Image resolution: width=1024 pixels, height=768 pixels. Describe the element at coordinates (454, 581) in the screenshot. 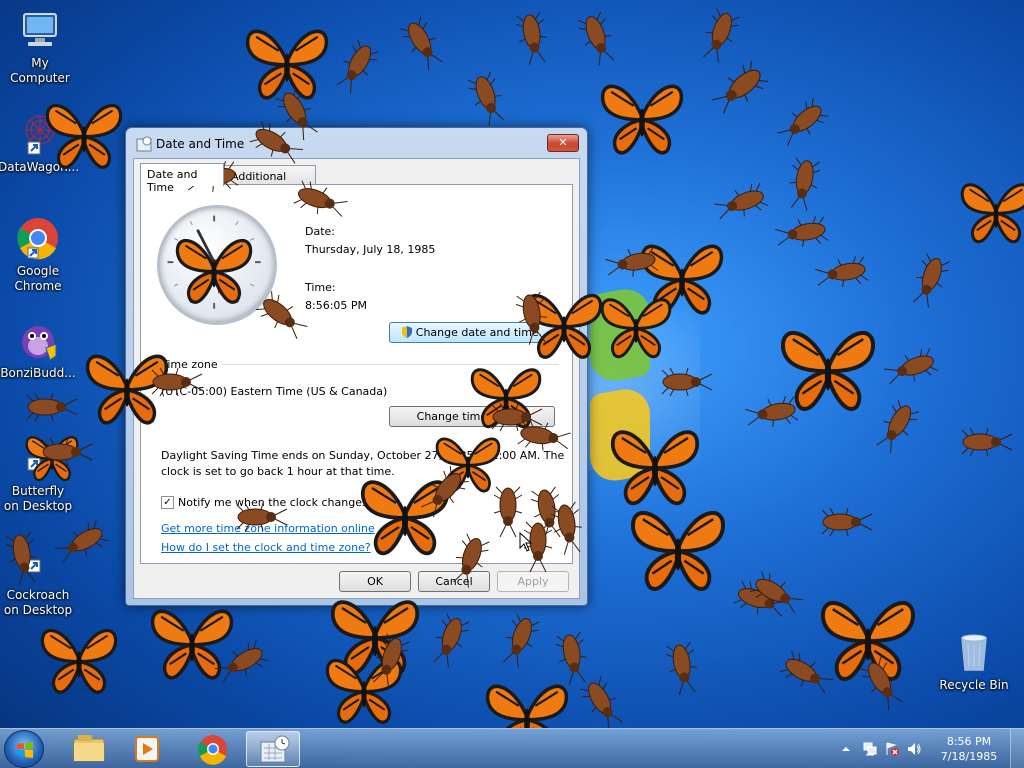

I see `cancel-button: Cancel` at that location.